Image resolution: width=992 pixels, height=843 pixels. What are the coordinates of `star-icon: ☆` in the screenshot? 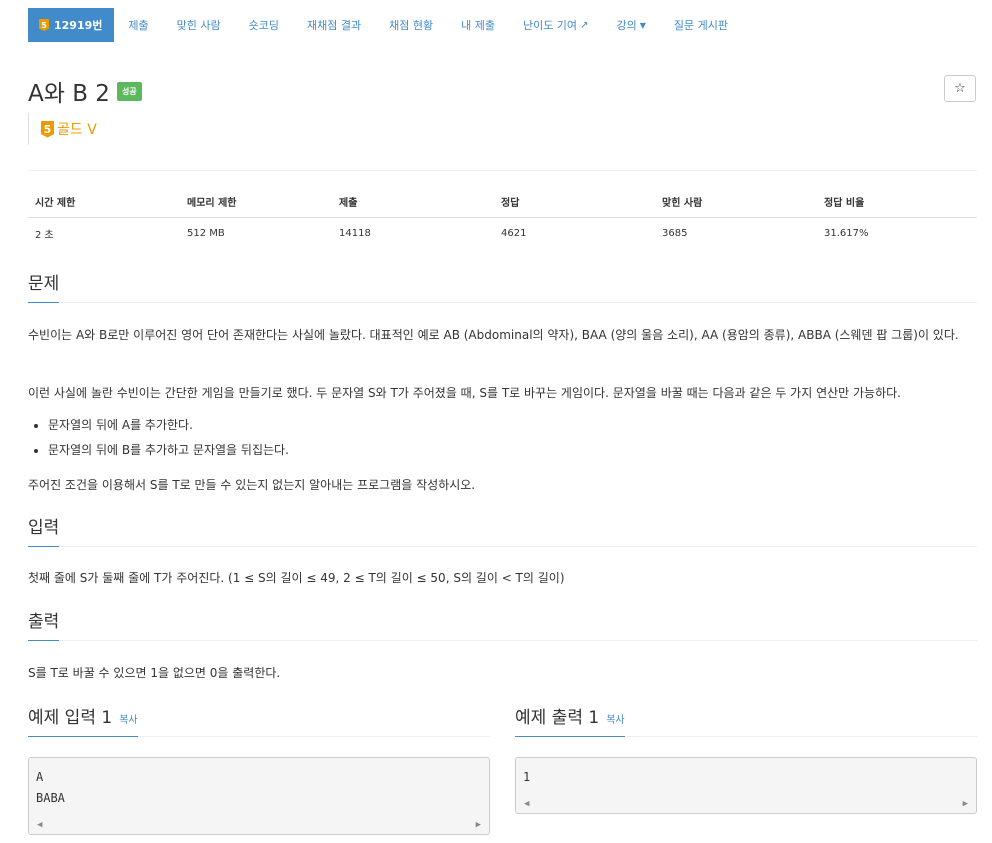 It's located at (960, 88).